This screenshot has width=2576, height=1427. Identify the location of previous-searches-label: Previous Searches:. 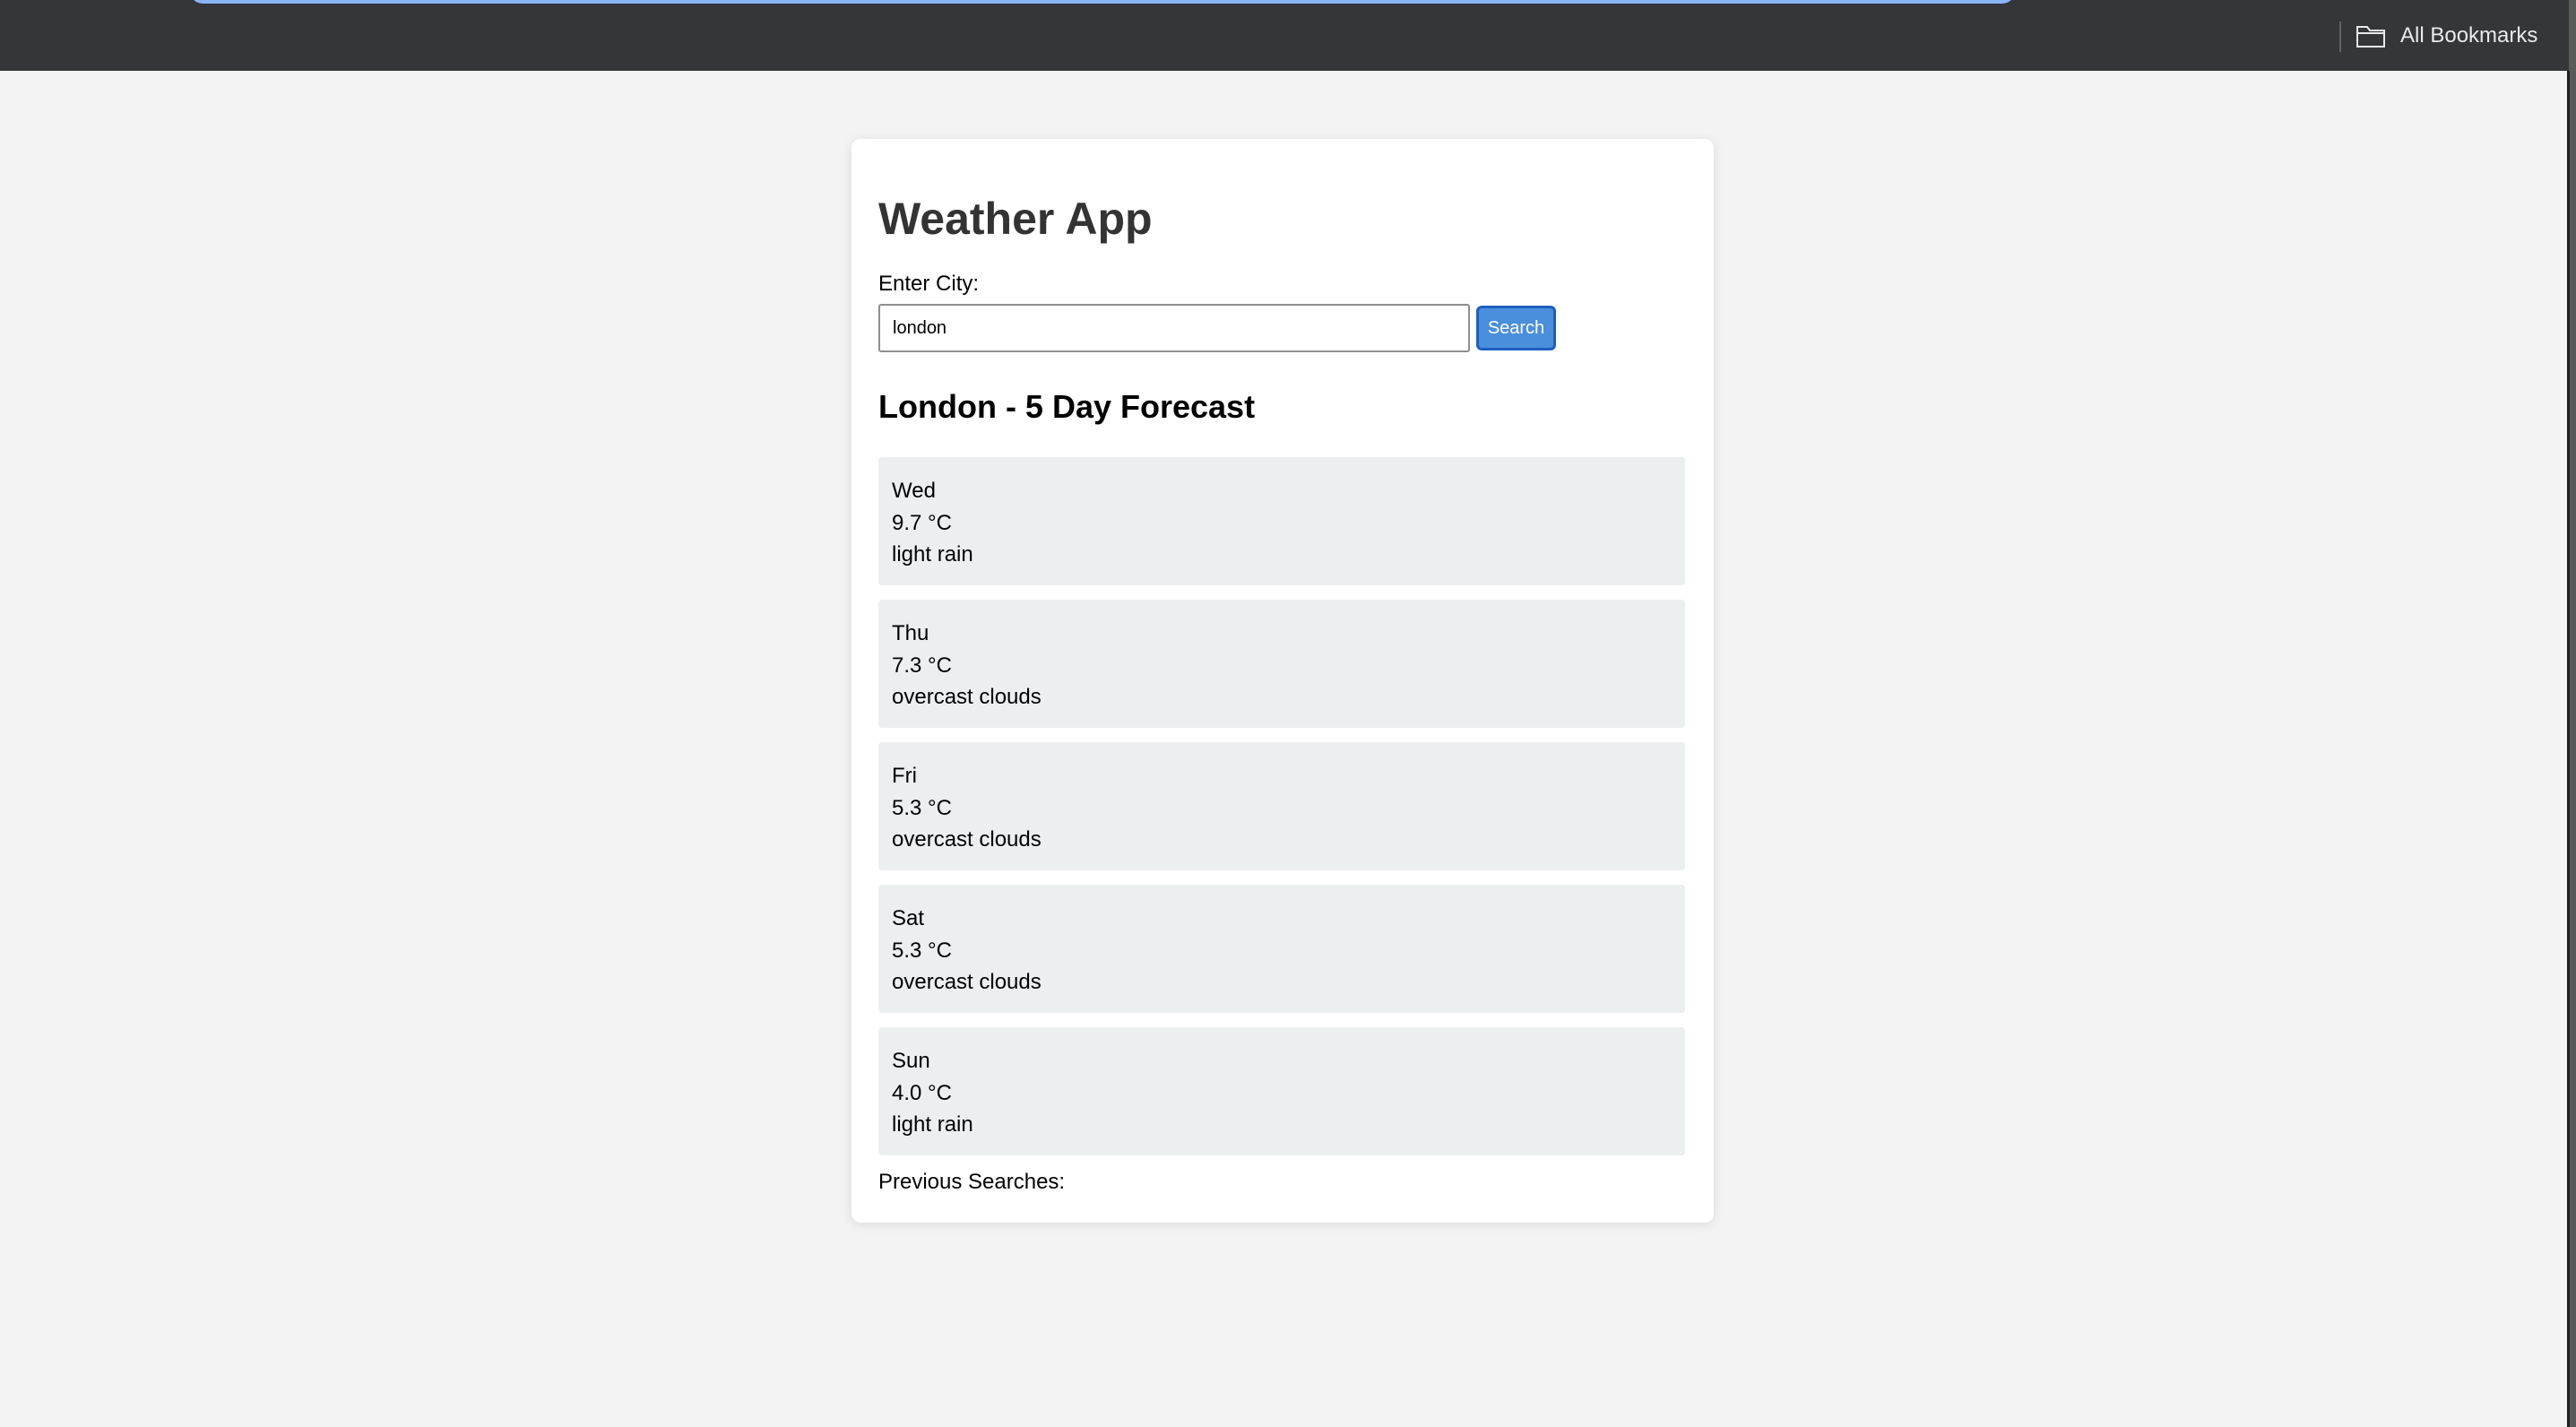
(972, 1182).